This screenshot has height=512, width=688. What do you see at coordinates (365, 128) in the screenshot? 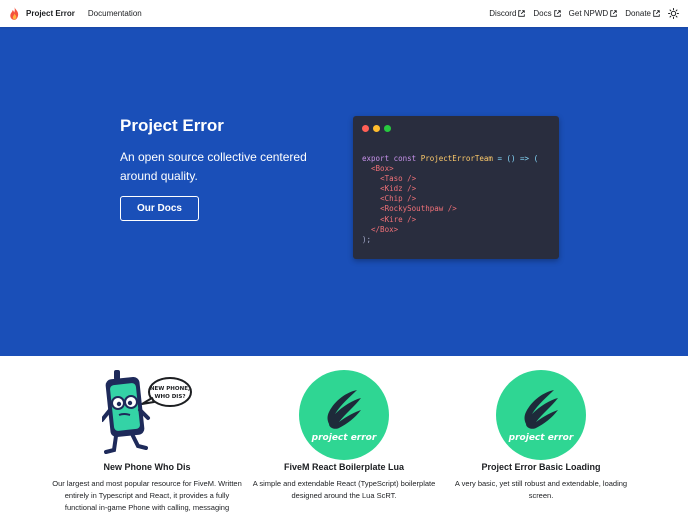
I see `window-close-dot` at bounding box center [365, 128].